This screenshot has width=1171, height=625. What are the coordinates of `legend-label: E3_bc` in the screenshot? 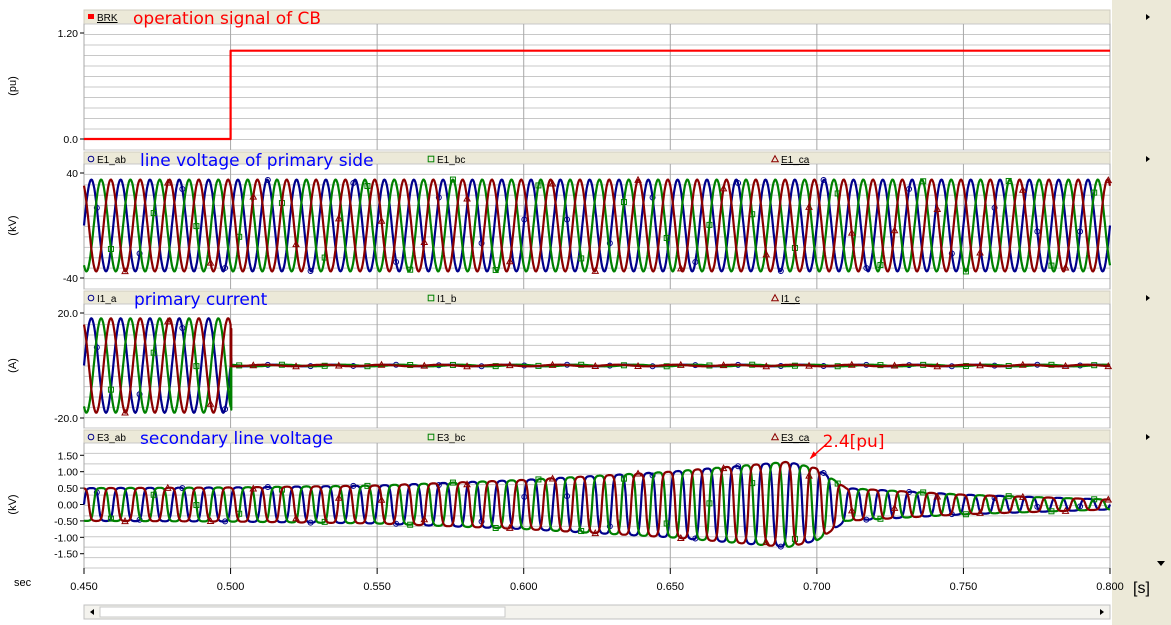 It's located at (451, 438).